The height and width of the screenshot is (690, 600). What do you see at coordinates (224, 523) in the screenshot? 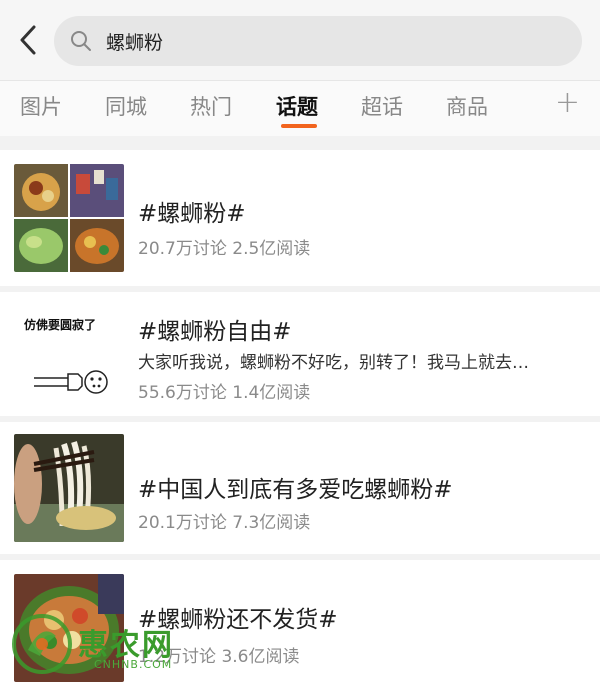
I see `topic-stats: 20.1万讨论 7.3亿阅读` at bounding box center [224, 523].